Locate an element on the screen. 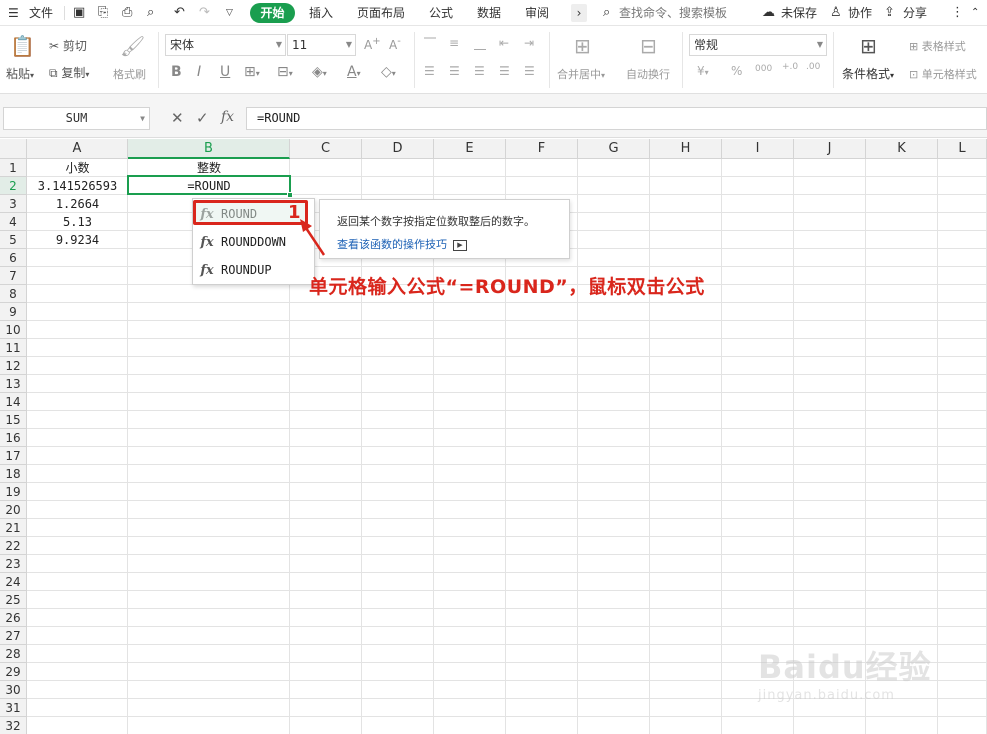  autocomplete-item-roundup: fx ROUNDUP is located at coordinates (253, 270).